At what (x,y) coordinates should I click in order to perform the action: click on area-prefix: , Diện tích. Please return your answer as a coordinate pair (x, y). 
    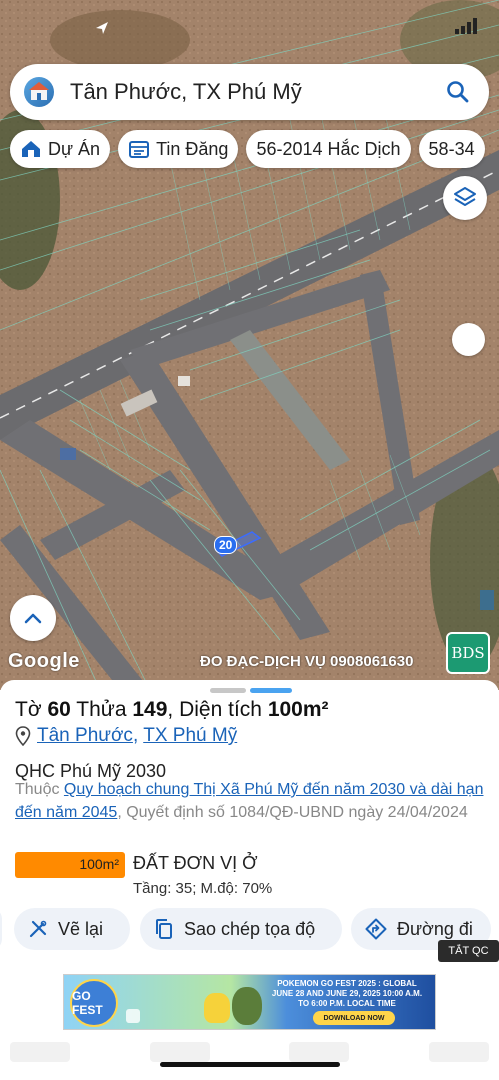
    Looking at the image, I should click on (214, 709).